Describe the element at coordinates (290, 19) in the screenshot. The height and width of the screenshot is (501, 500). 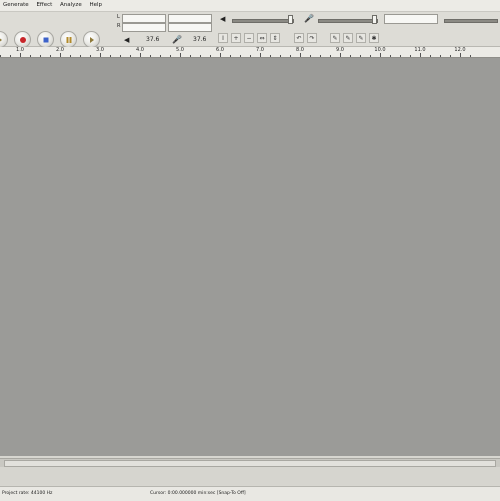
I see `playback-volume-thumb` at that location.